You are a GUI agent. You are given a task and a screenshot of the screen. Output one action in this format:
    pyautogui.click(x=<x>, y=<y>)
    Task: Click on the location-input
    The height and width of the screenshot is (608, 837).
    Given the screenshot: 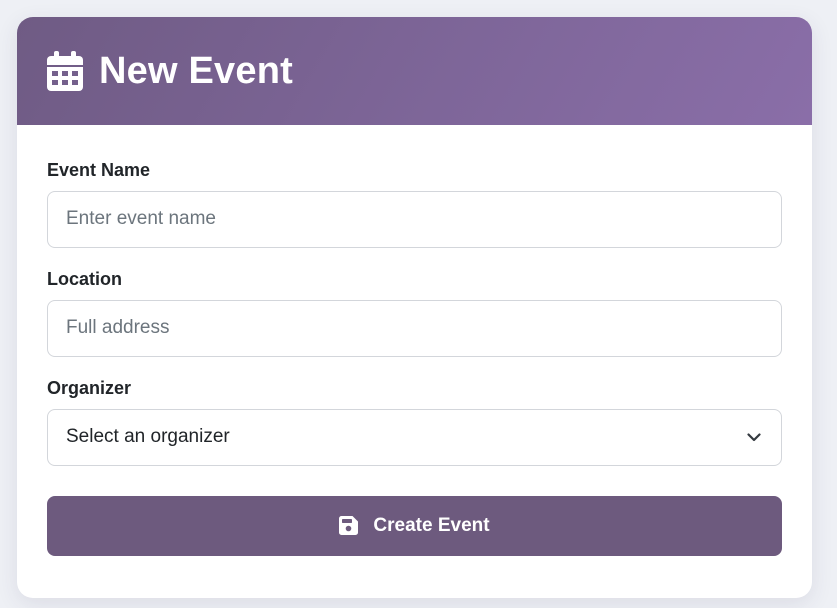 What is the action you would take?
    pyautogui.click(x=414, y=328)
    